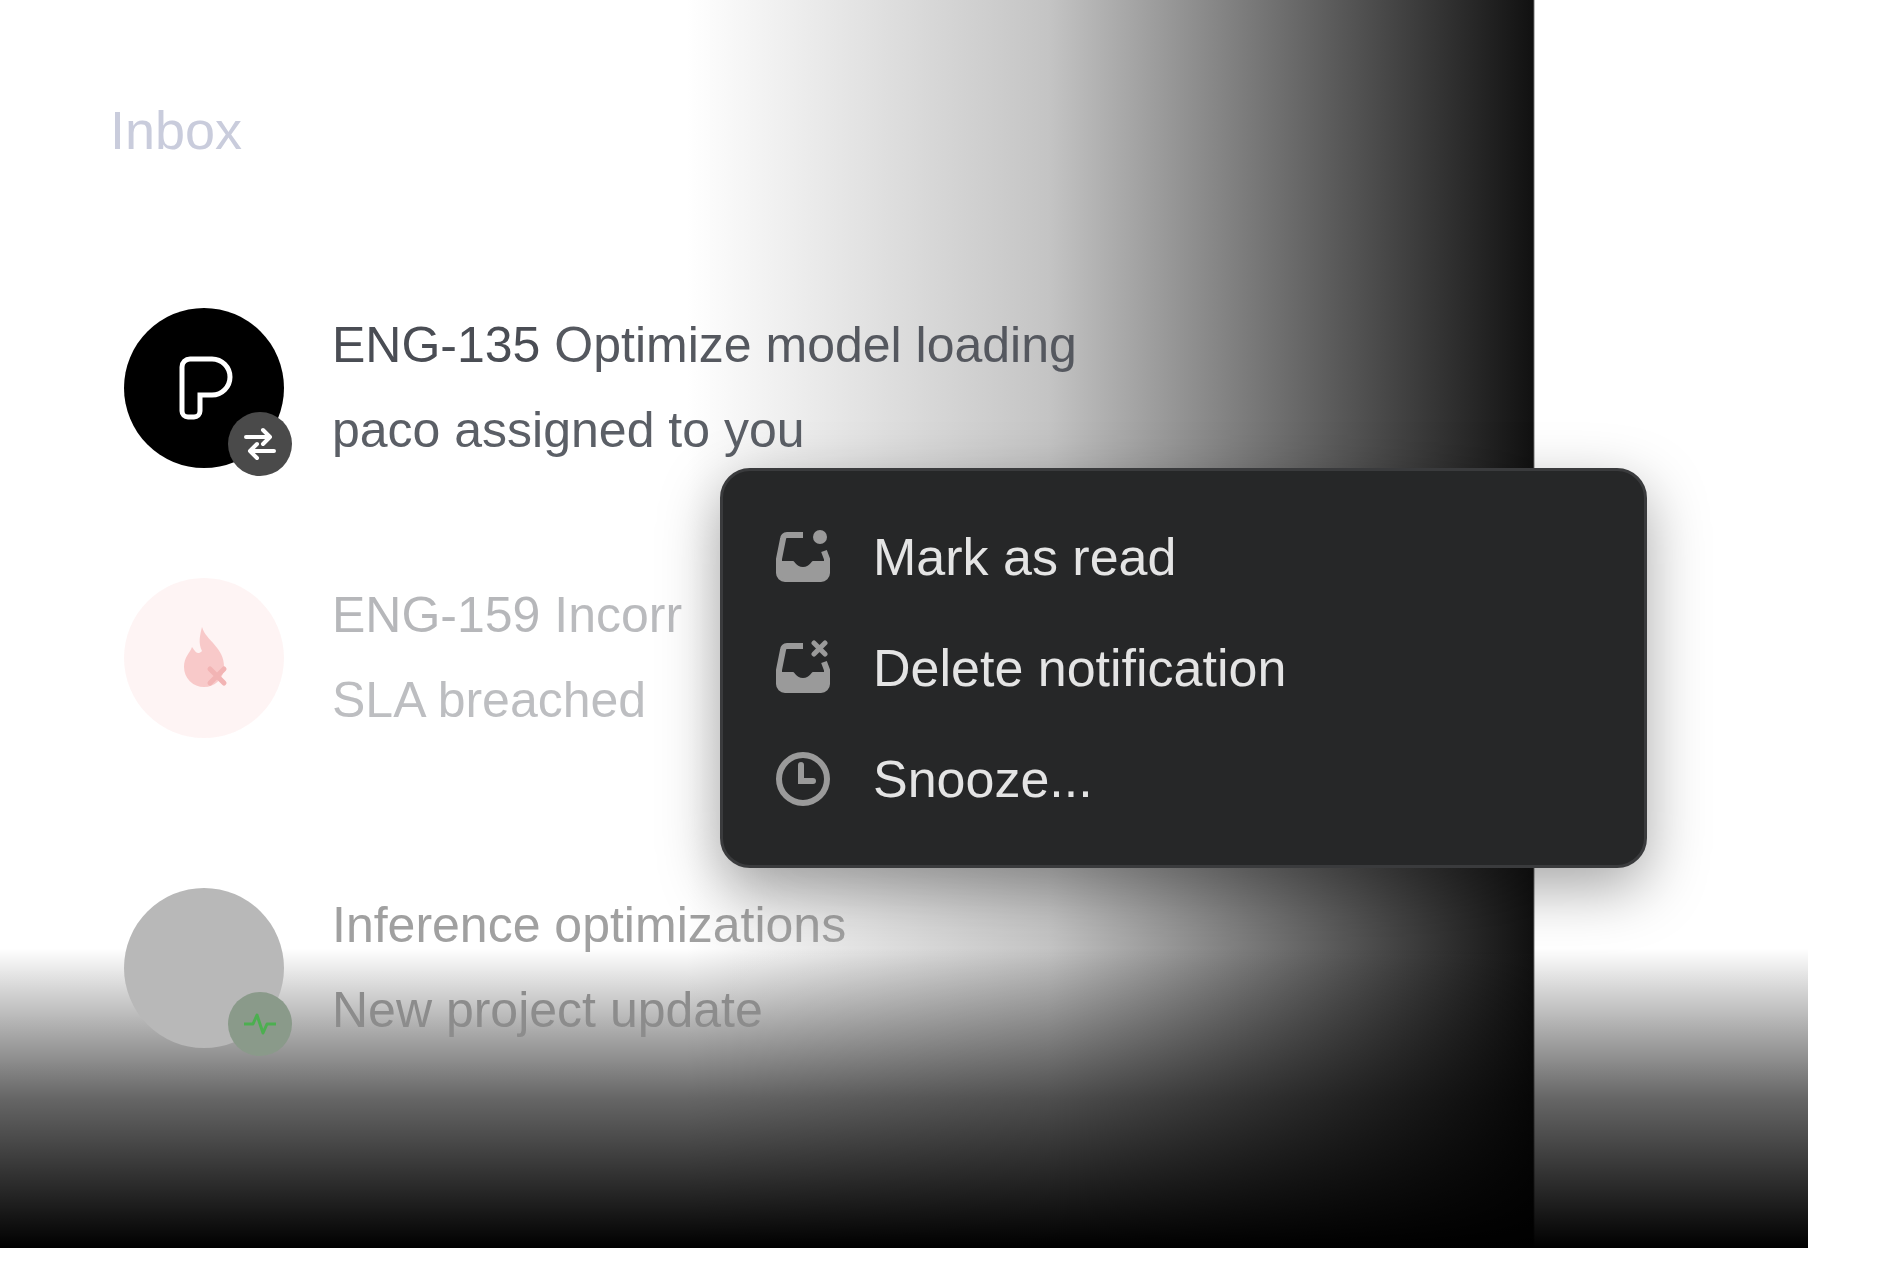 This screenshot has width=1888, height=1280. Describe the element at coordinates (507, 615) in the screenshot. I see `notification-title: ENG-159 Incorr` at that location.